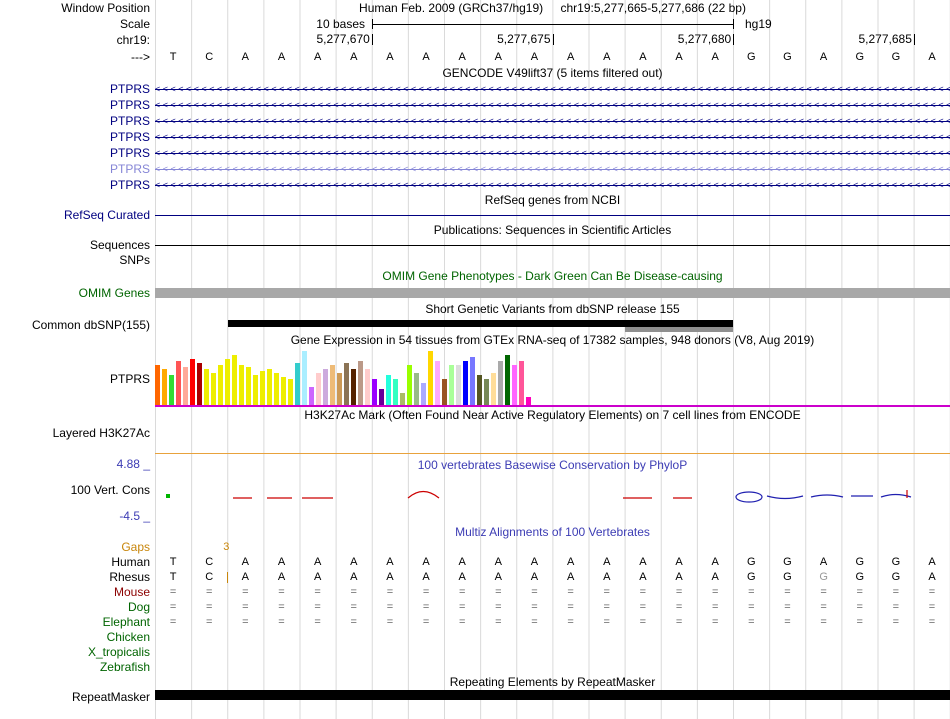  Describe the element at coordinates (77, 245) in the screenshot. I see `track-label-sequences: Sequences` at that location.